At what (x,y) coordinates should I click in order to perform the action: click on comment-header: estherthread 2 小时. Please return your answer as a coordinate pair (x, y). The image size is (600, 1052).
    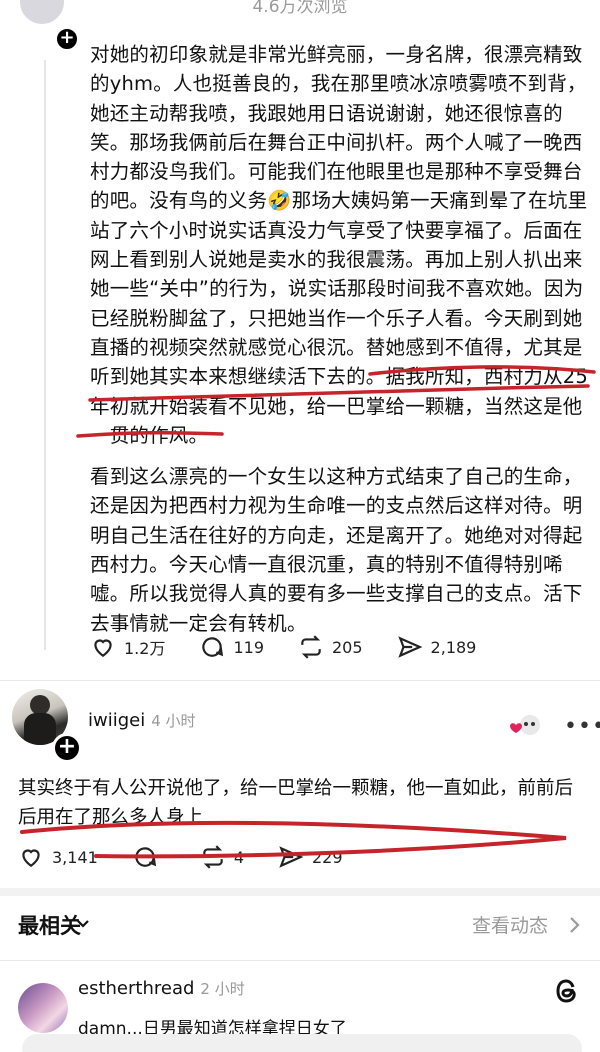
    Looking at the image, I should click on (161, 988).